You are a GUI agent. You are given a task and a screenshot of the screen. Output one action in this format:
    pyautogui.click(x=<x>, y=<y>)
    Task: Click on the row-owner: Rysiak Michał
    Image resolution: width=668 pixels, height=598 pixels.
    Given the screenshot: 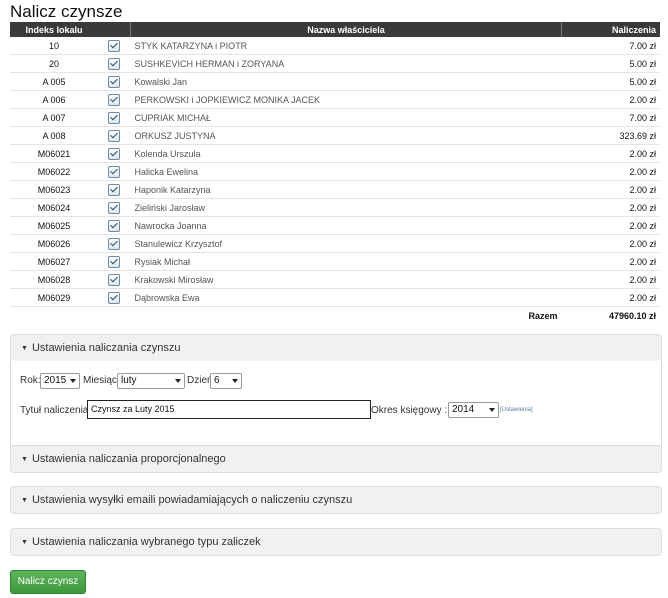 What is the action you would take?
    pyautogui.click(x=346, y=261)
    